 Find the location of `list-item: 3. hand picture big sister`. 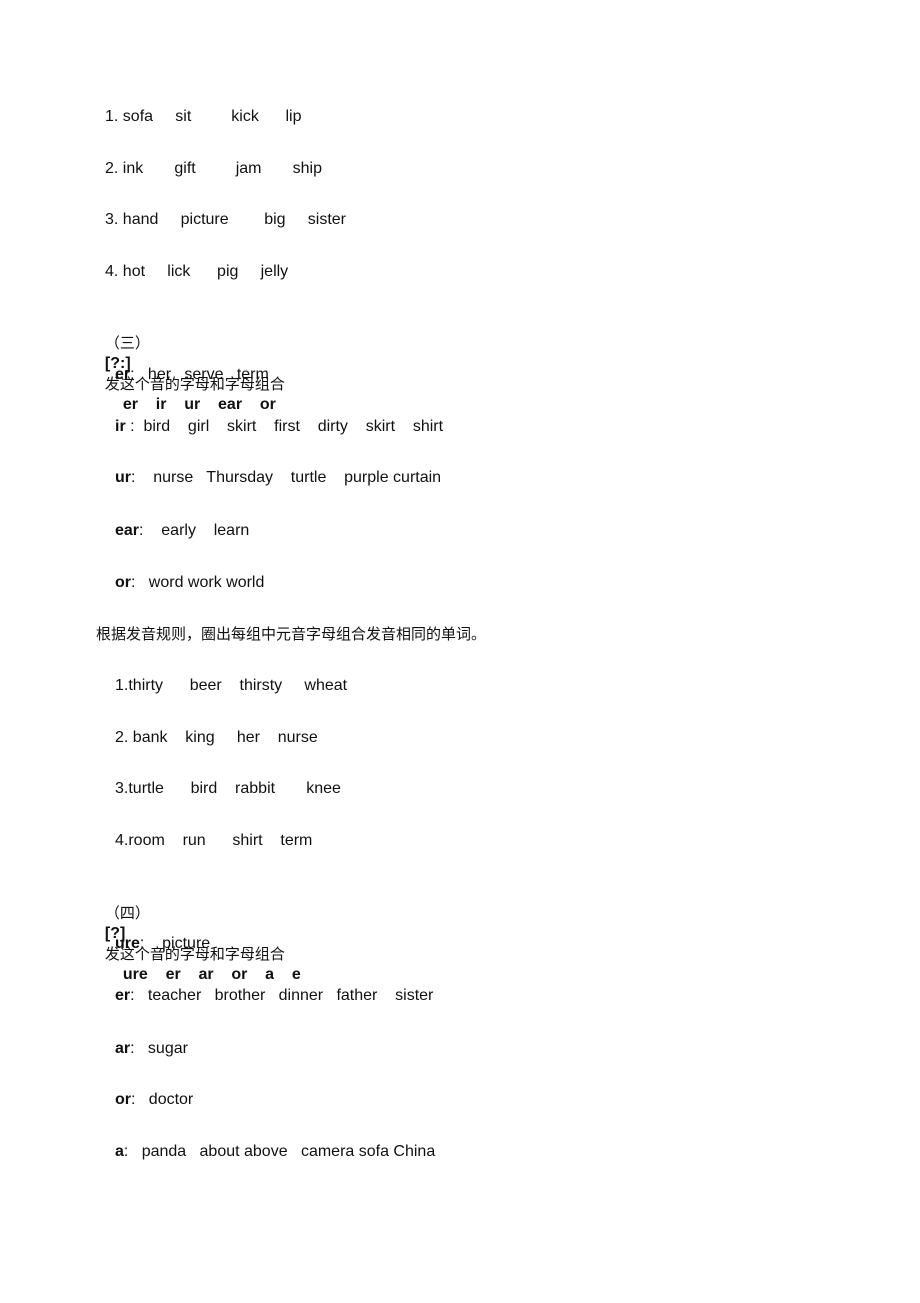

list-item: 3. hand picture big sister is located at coordinates (225, 219).